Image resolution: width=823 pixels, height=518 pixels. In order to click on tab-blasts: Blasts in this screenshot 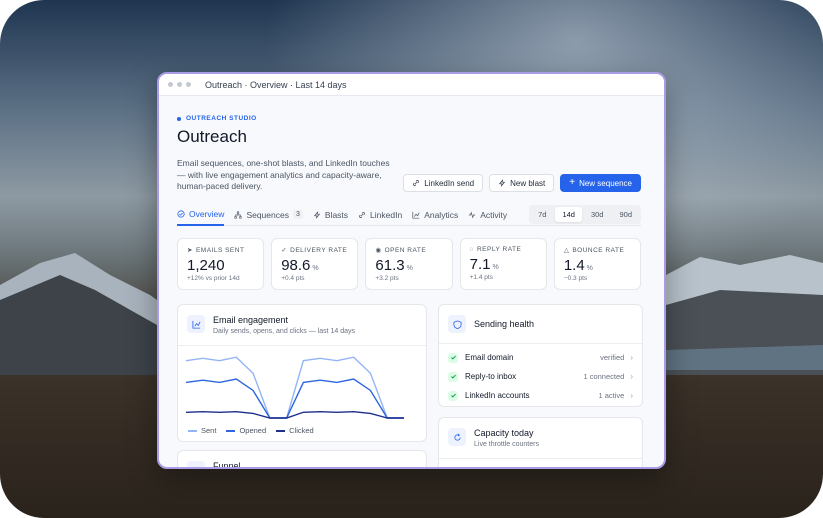, I will do `click(330, 215)`.